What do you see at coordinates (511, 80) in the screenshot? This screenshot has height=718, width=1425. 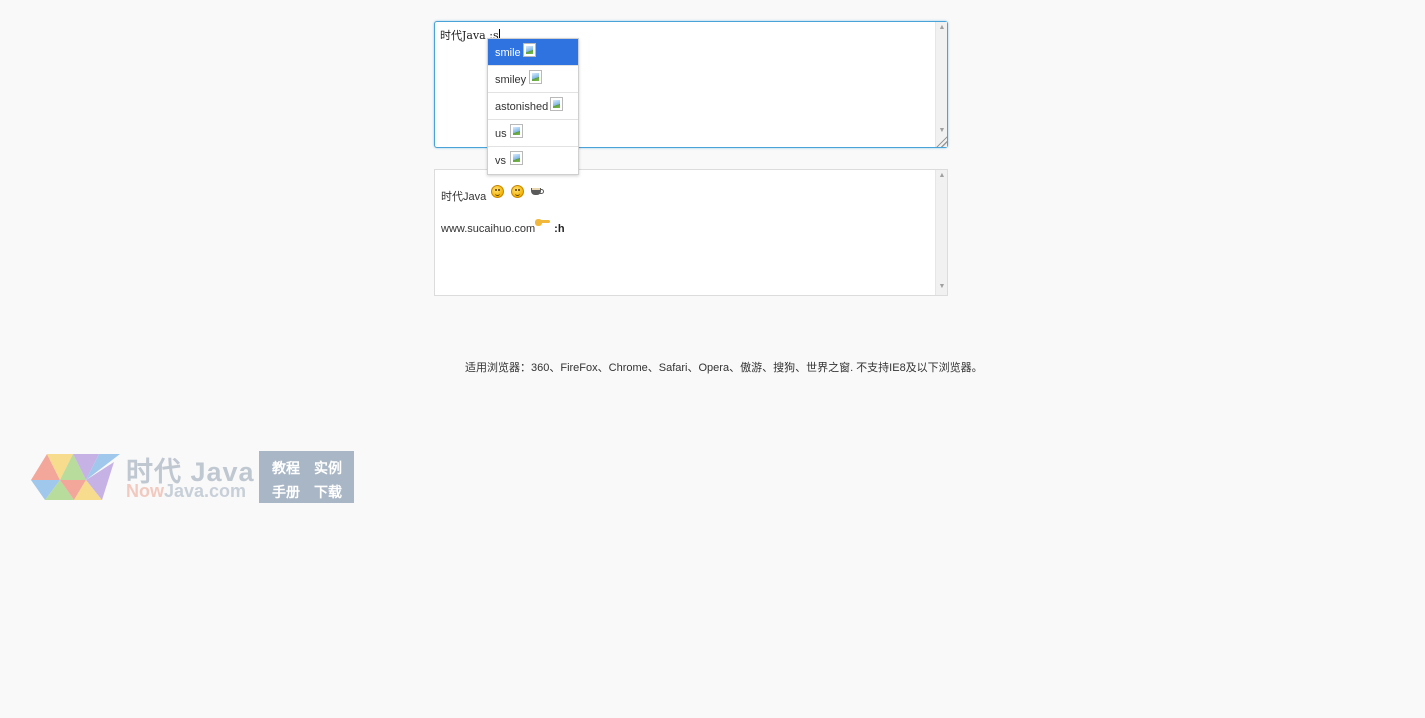 I see `autocomplete-item-label: smiley` at bounding box center [511, 80].